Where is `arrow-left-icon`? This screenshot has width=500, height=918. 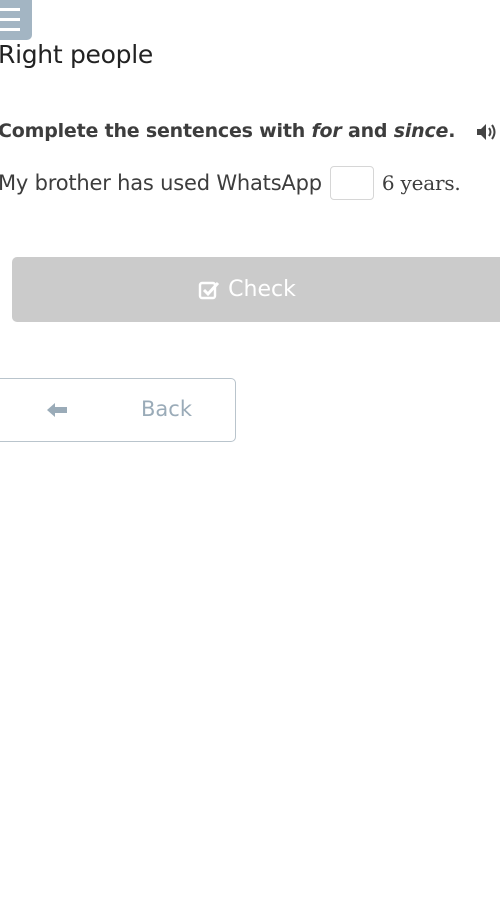
arrow-left-icon is located at coordinates (57, 410).